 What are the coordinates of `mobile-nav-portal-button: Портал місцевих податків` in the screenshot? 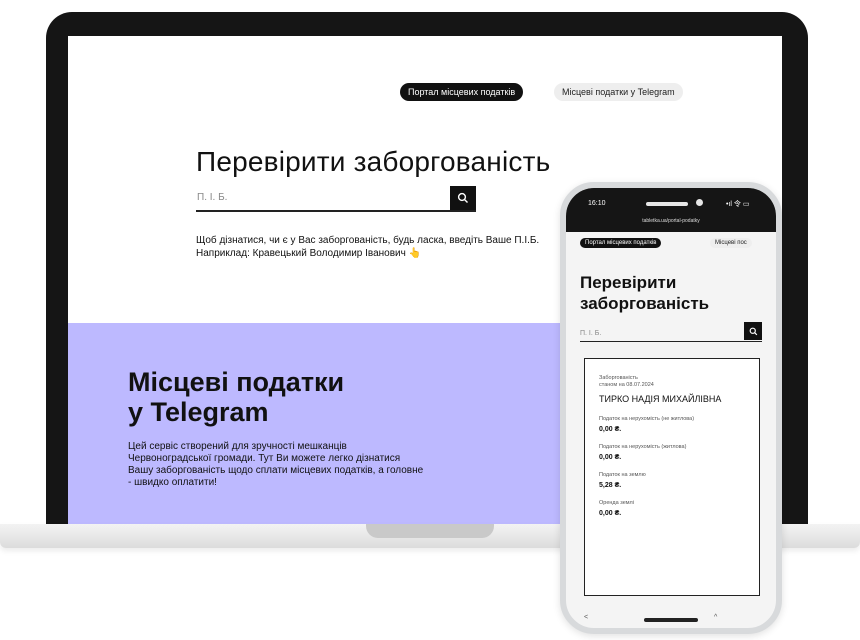 It's located at (621, 243).